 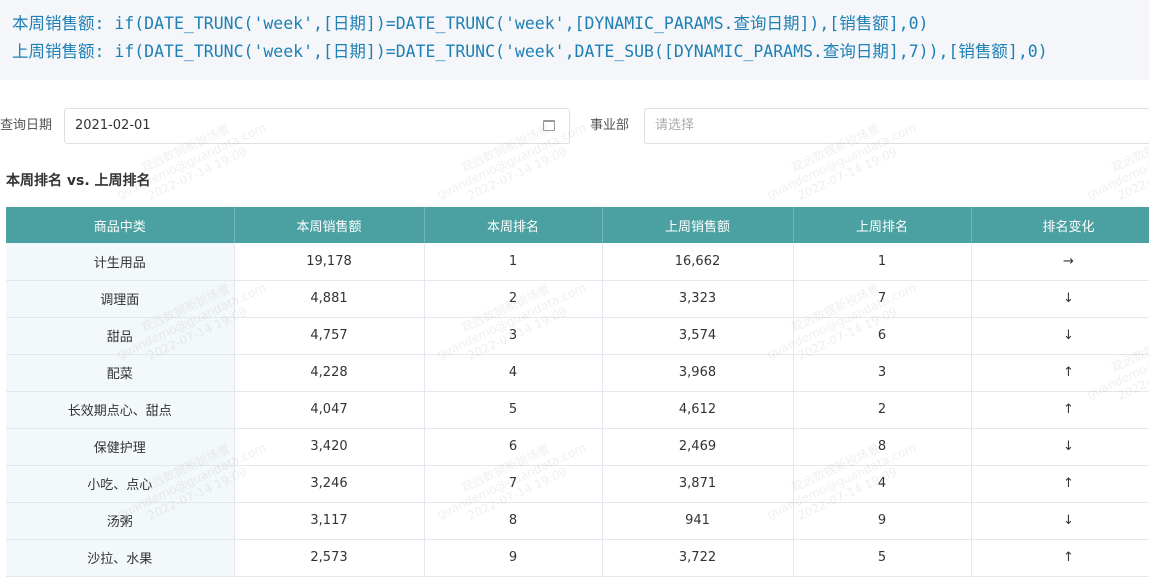 I want to click on table-row: 汤粥 3,117 8 941 9 ↓, so click(x=577, y=521).